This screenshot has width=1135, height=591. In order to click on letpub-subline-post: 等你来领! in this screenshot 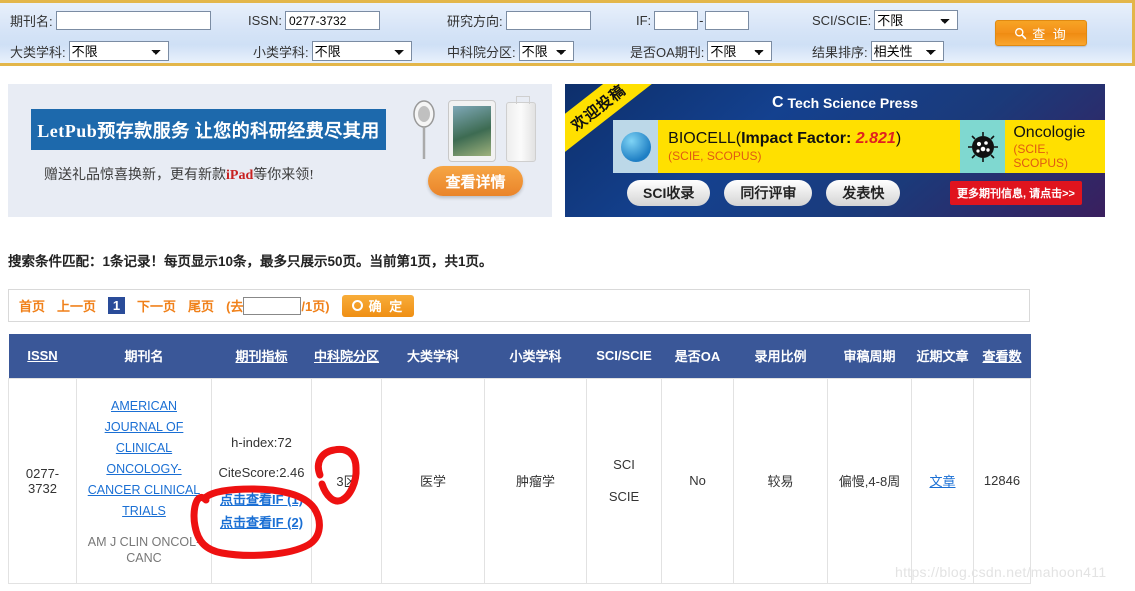, I will do `click(283, 175)`.